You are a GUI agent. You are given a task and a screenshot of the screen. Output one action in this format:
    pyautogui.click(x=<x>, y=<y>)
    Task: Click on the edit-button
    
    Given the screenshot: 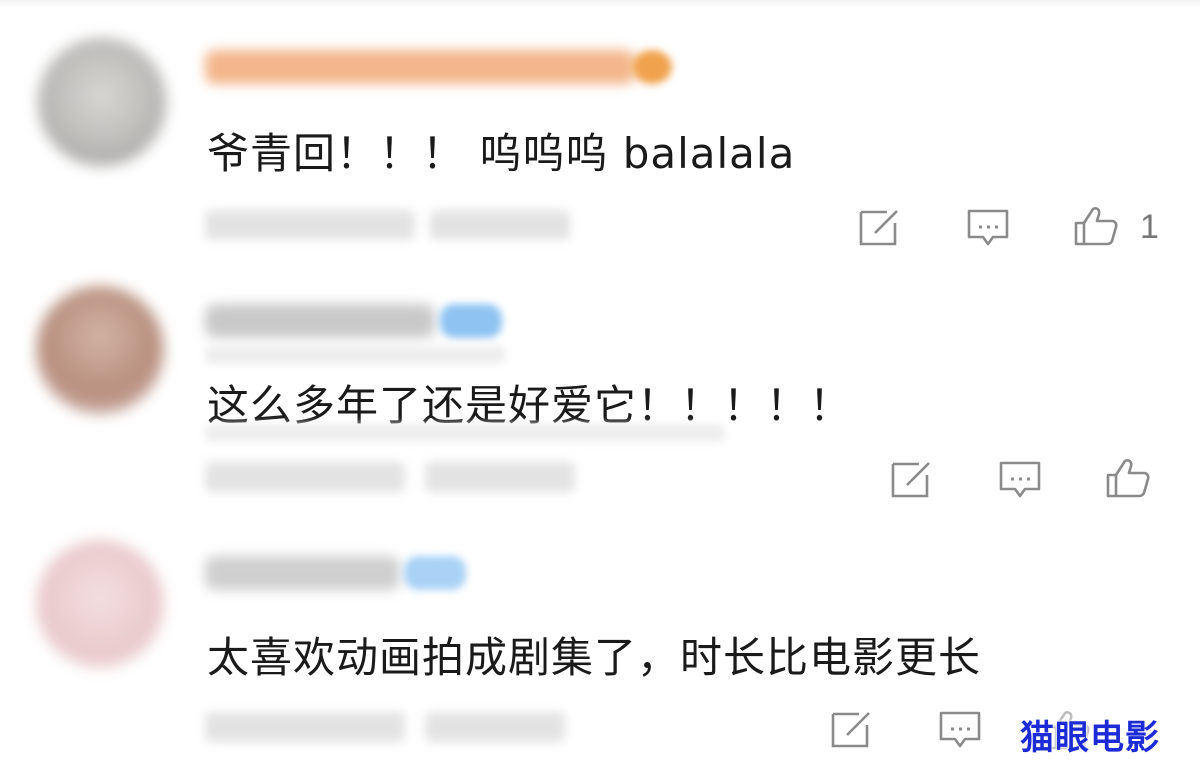 What is the action you would take?
    pyautogui.click(x=852, y=730)
    